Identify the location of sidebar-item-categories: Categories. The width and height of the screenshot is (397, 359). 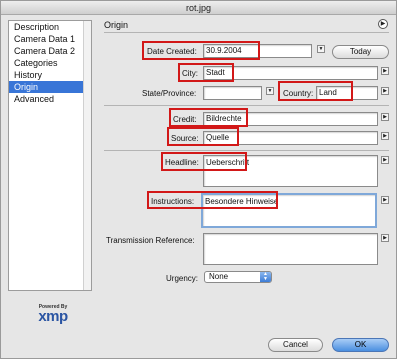
(50, 63).